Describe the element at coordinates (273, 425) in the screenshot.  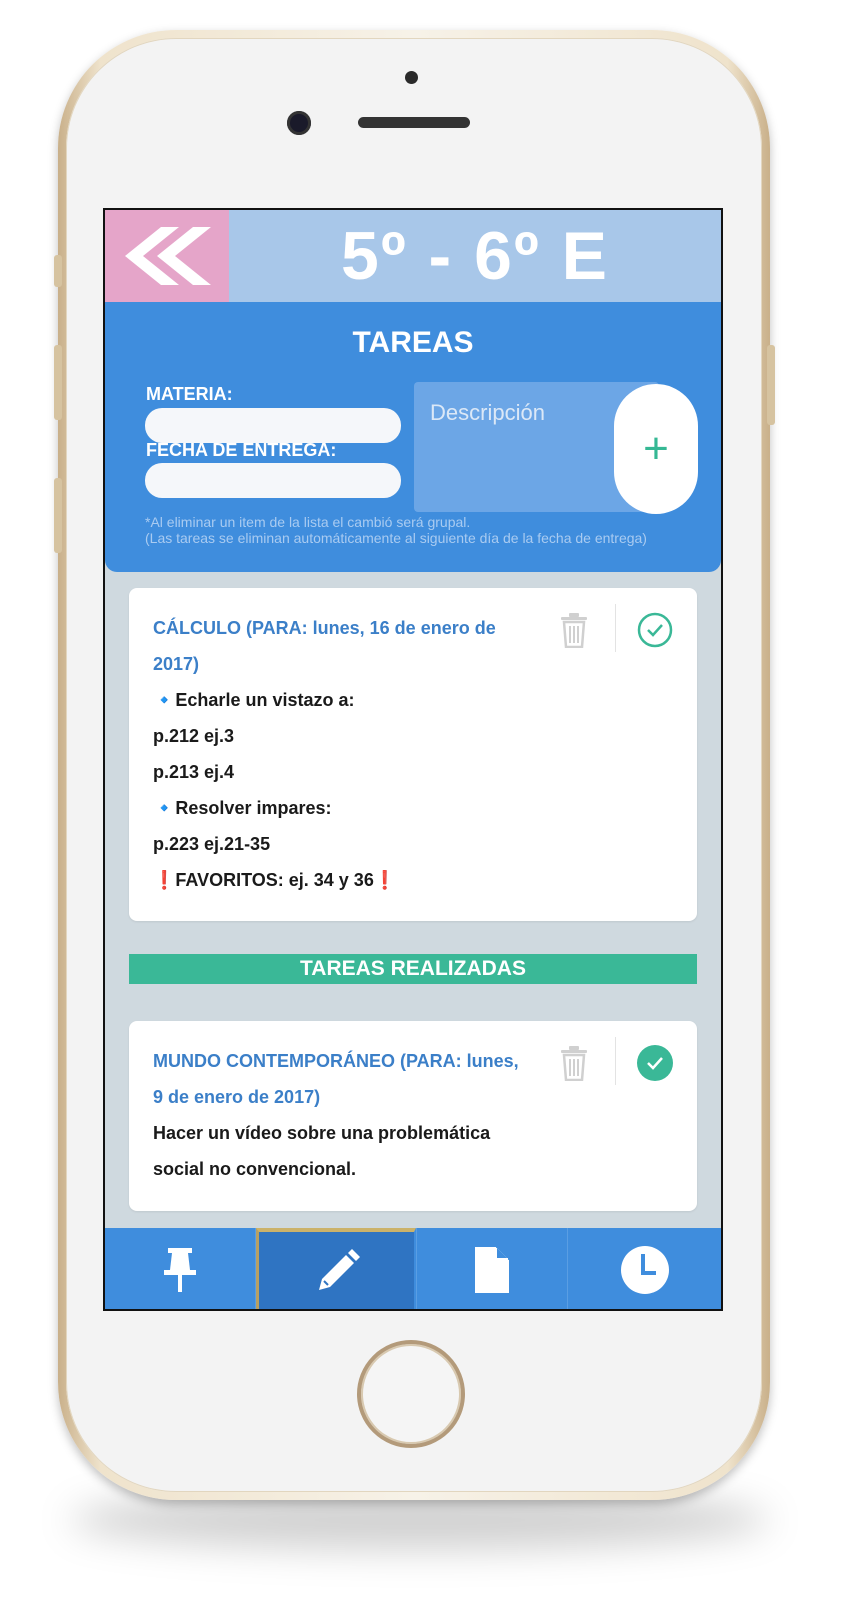
I see `subject-input` at that location.